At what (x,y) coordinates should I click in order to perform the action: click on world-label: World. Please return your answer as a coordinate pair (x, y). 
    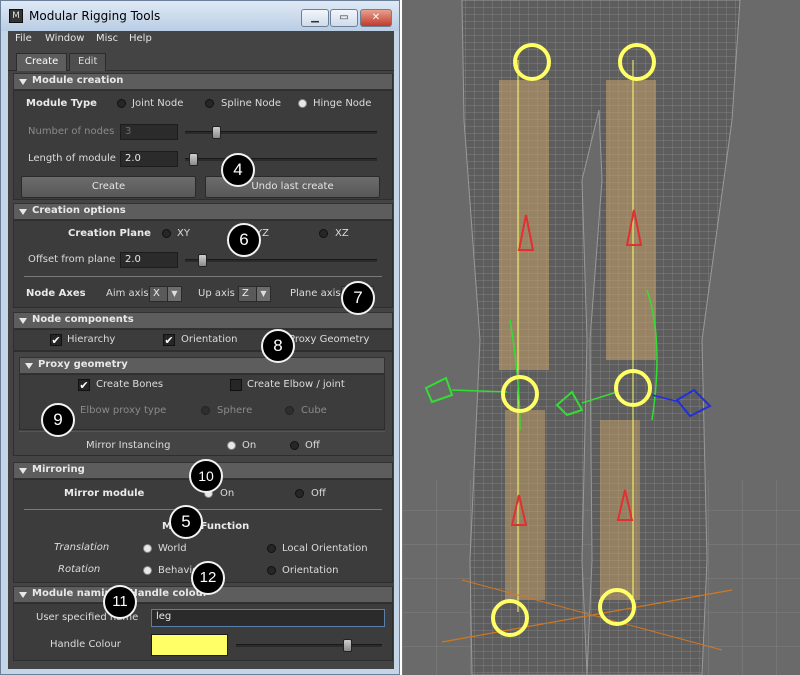
    Looking at the image, I should click on (172, 548).